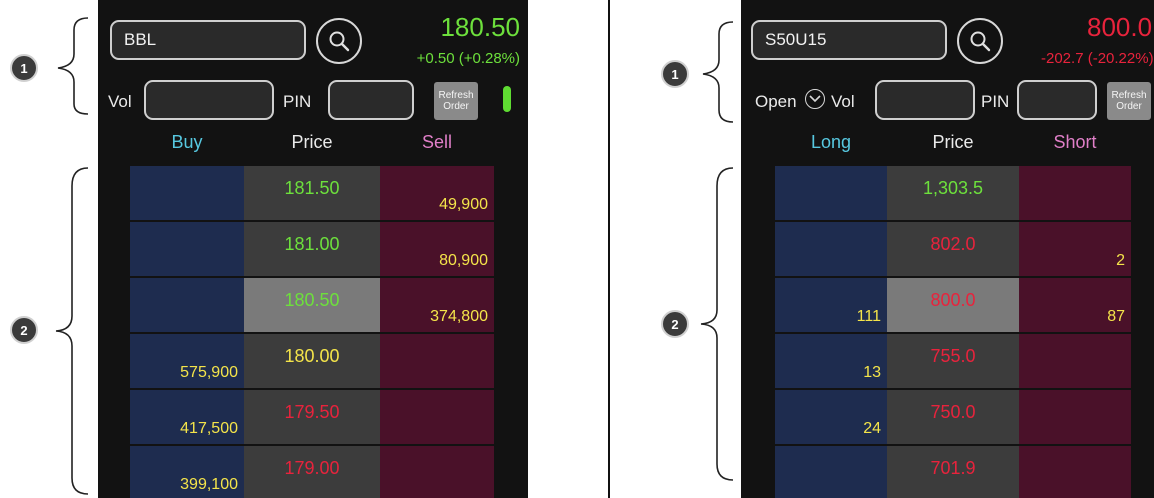 Image resolution: width=1154 pixels, height=498 pixels. I want to click on price-cell: 181.00, so click(312, 249).